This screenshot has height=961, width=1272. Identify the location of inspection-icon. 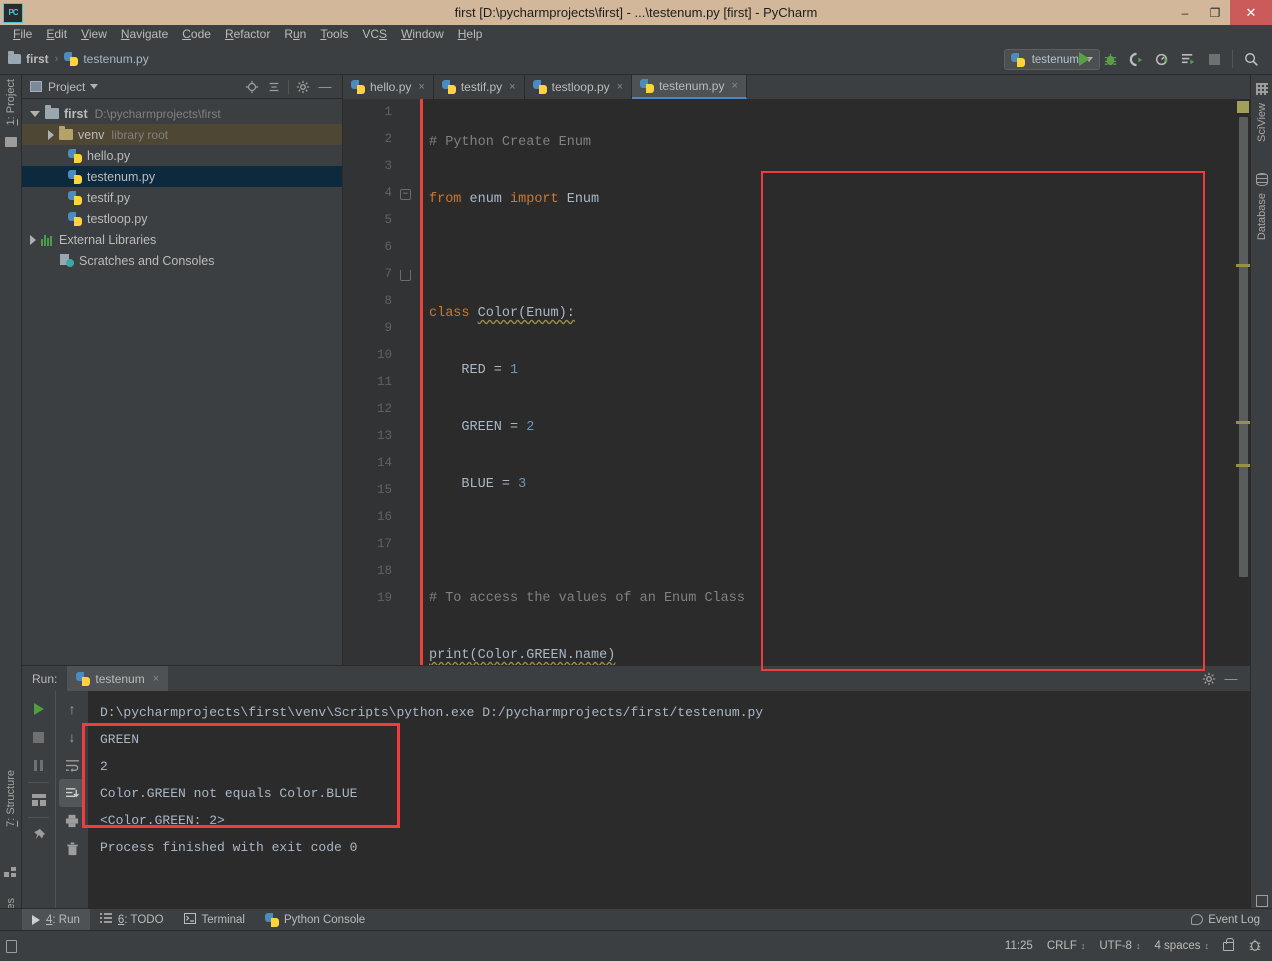
(1255, 946).